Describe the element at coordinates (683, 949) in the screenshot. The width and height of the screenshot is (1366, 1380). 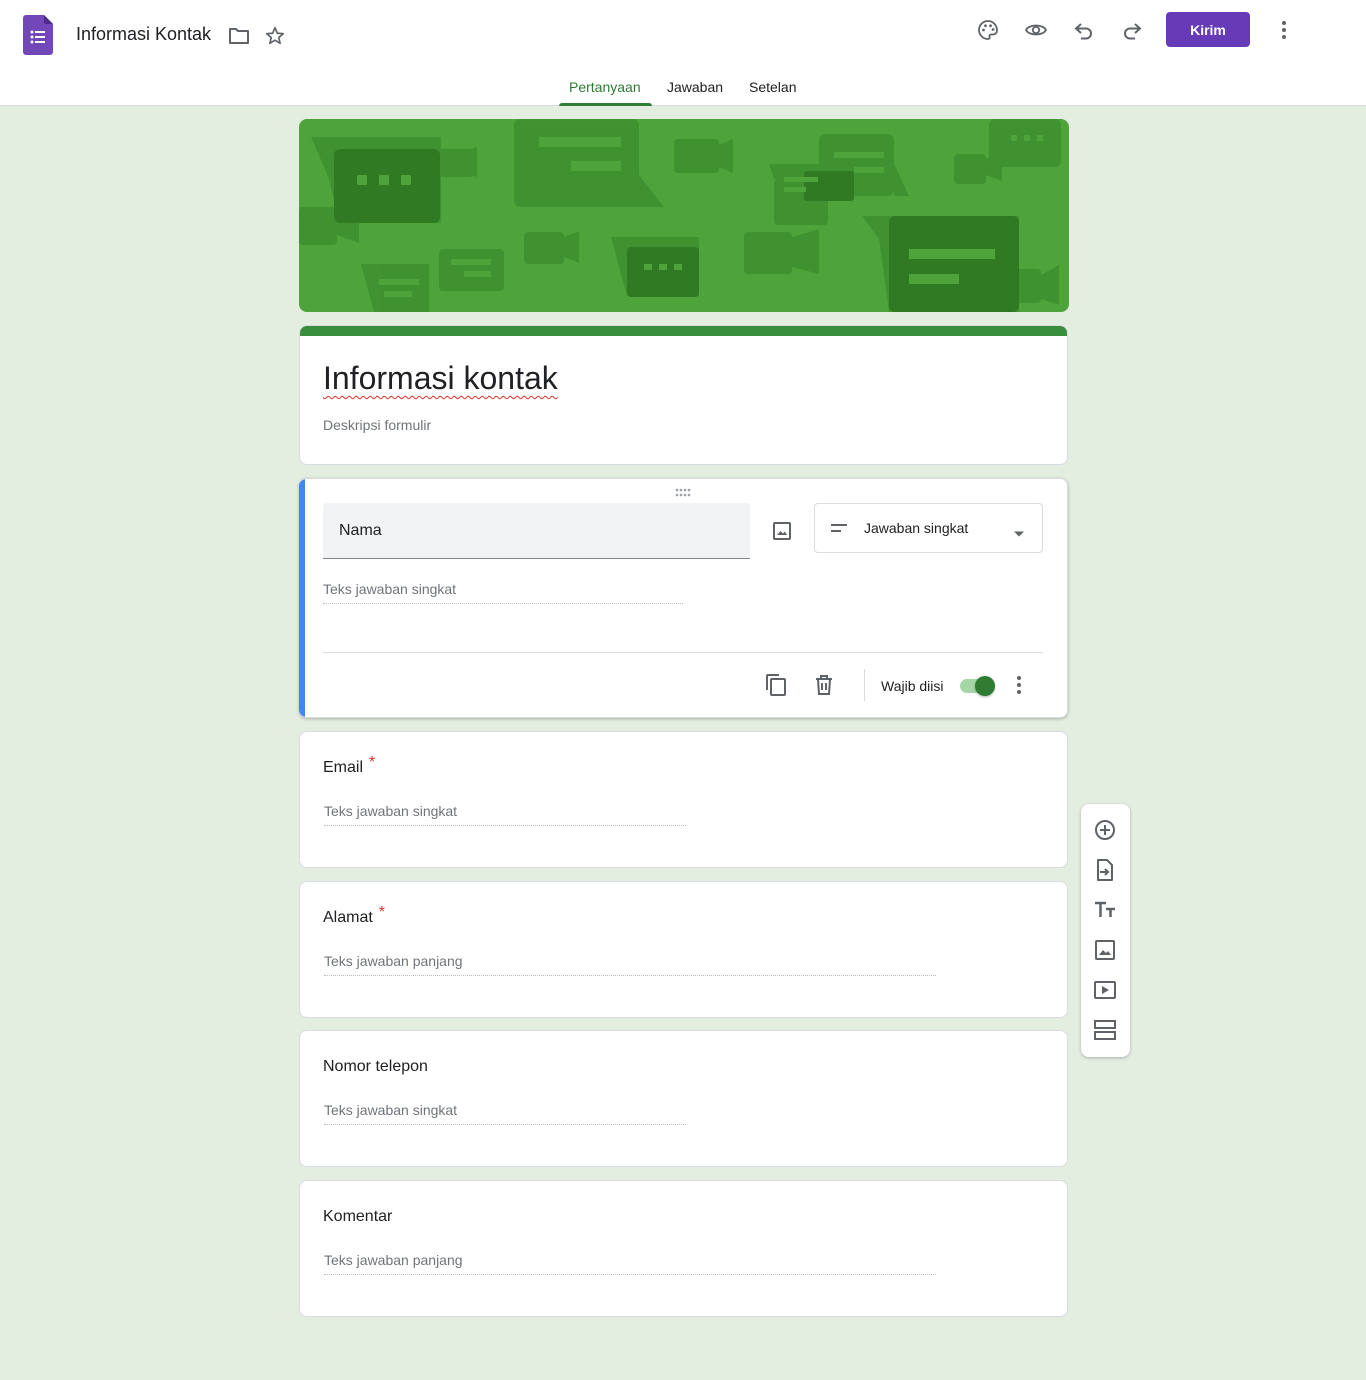
I see `question-card-address: Alamat * Teks jawaban panjang` at that location.